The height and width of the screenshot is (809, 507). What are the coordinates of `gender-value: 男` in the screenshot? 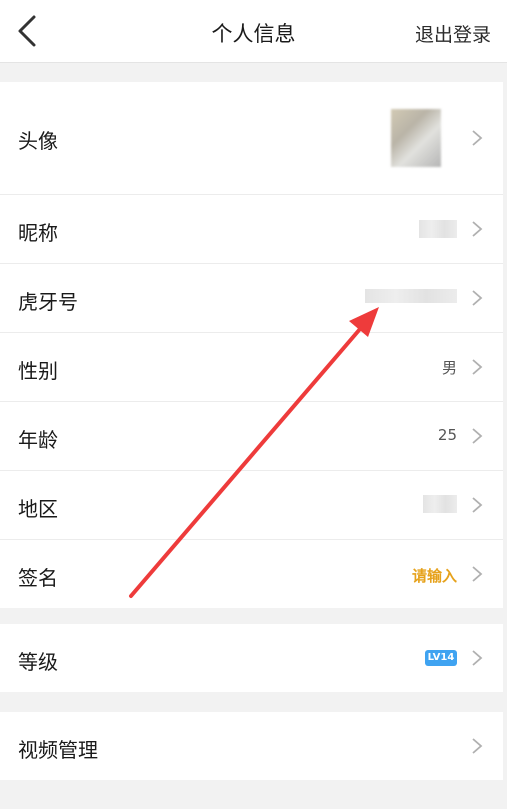 It's located at (449, 368).